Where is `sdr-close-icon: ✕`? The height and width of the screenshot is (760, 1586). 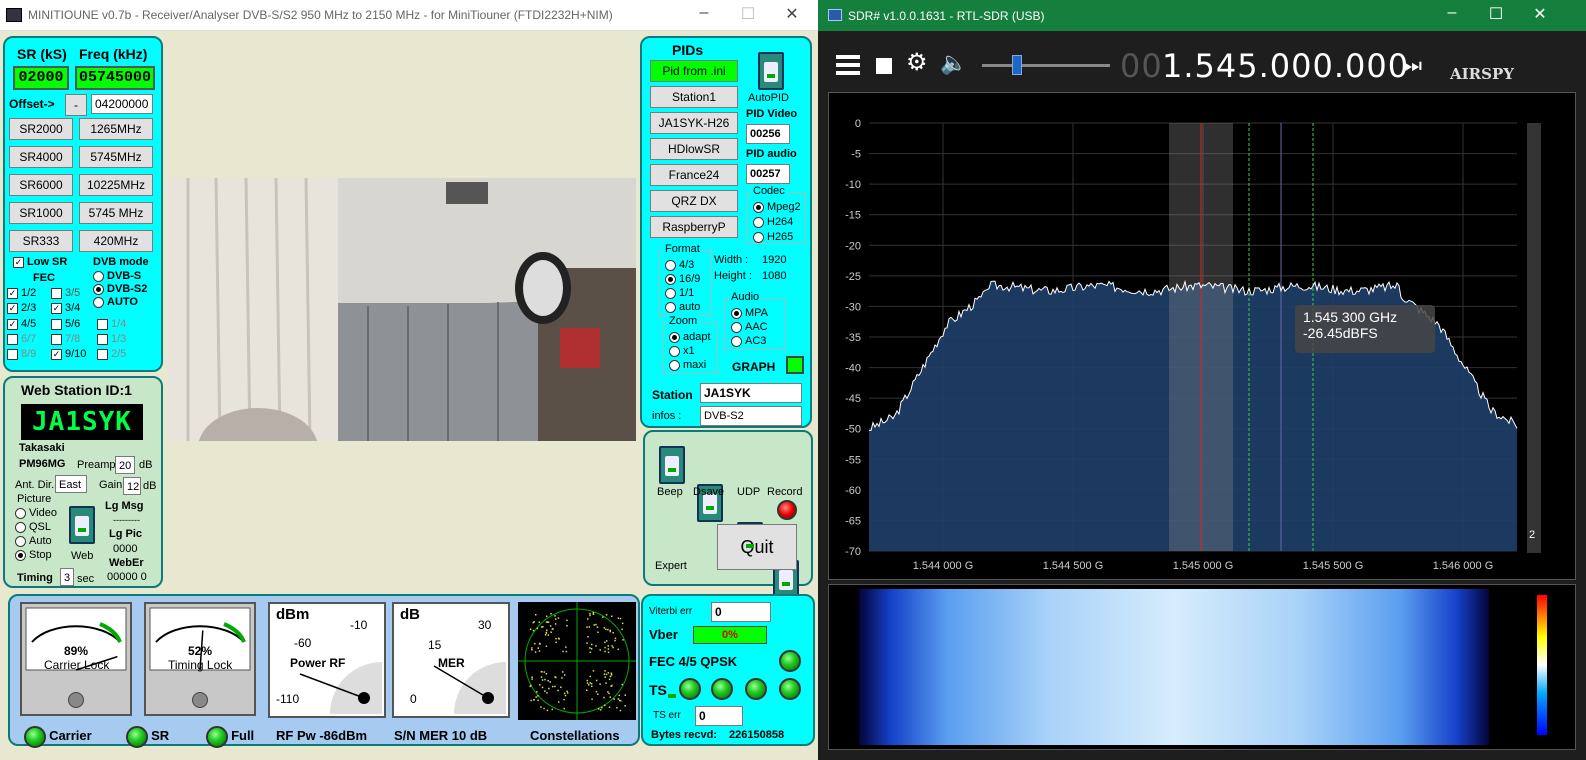
sdr-close-icon: ✕ is located at coordinates (1540, 14).